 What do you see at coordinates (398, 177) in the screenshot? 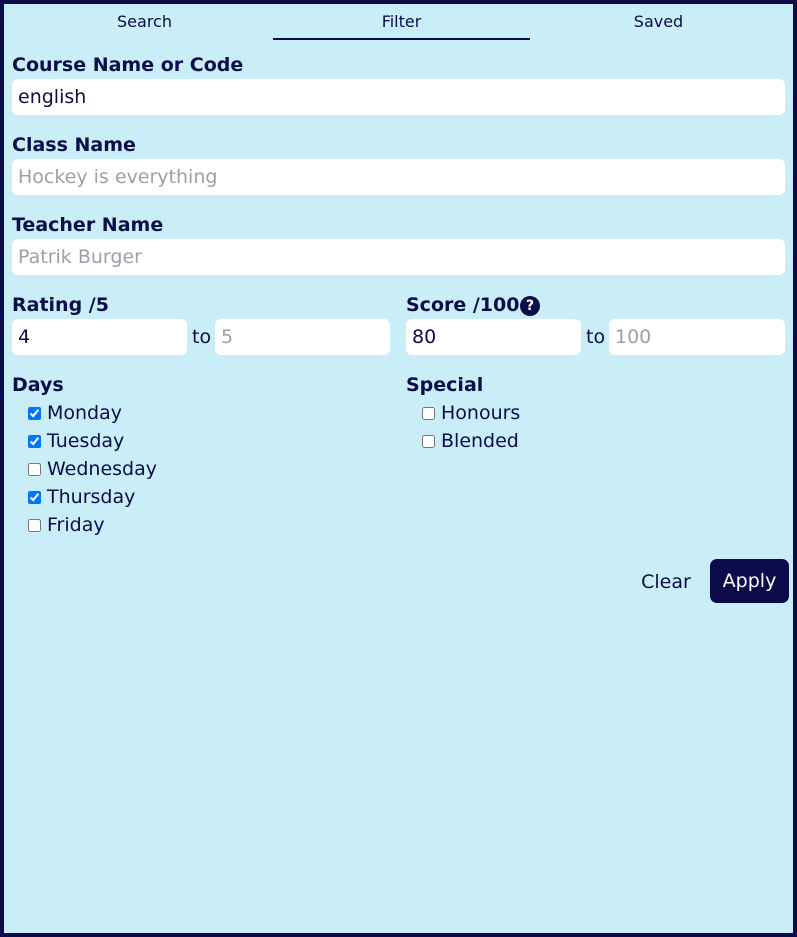
I see `class-name-input` at bounding box center [398, 177].